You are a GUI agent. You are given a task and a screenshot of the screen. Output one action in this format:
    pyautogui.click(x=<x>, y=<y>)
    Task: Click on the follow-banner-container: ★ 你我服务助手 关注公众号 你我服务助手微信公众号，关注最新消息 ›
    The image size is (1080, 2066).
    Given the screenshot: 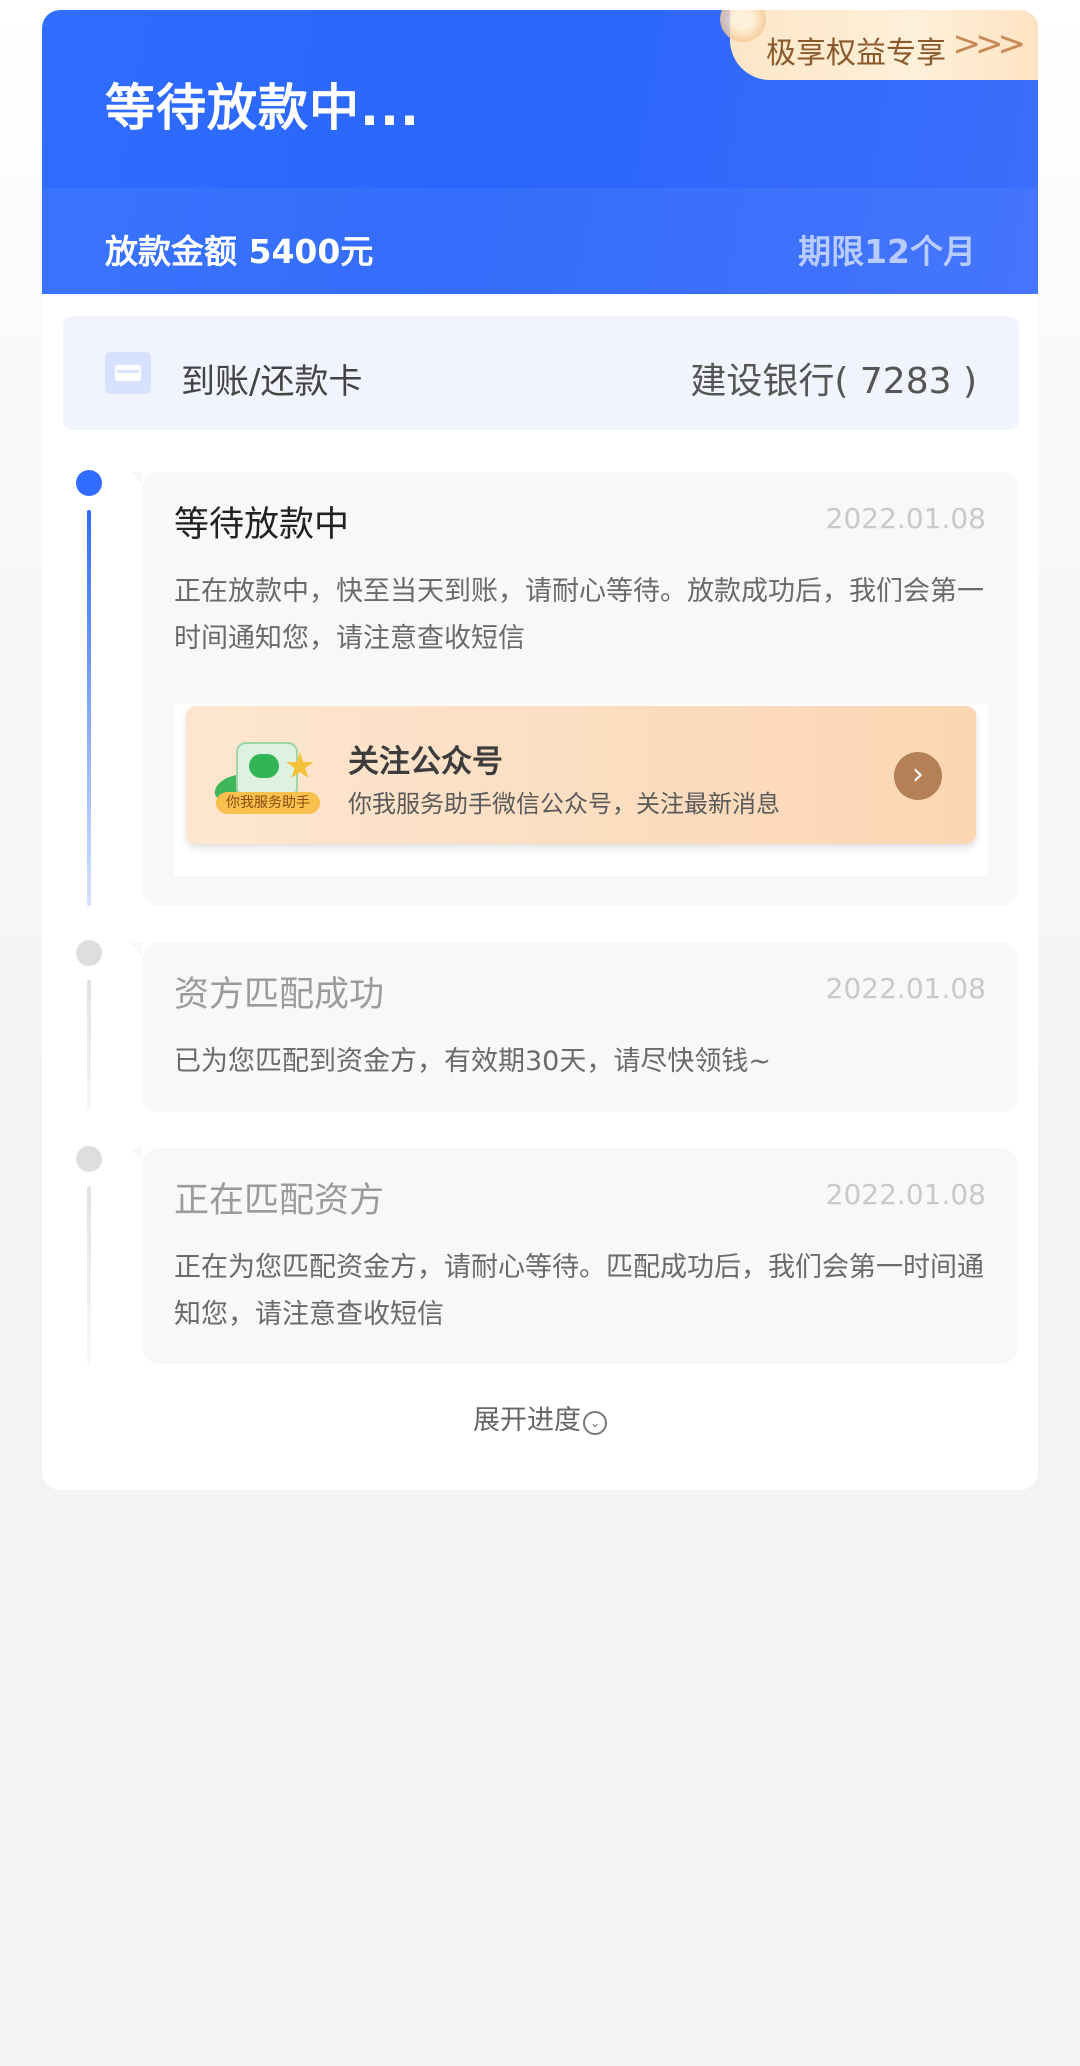 What is the action you would take?
    pyautogui.click(x=581, y=790)
    